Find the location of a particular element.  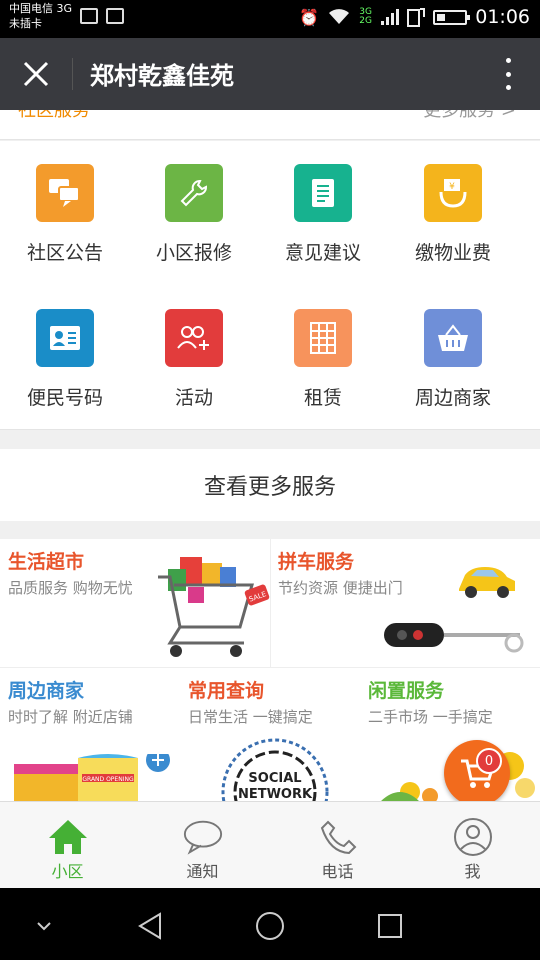

payment-icon: ¥ is located at coordinates (453, 193).